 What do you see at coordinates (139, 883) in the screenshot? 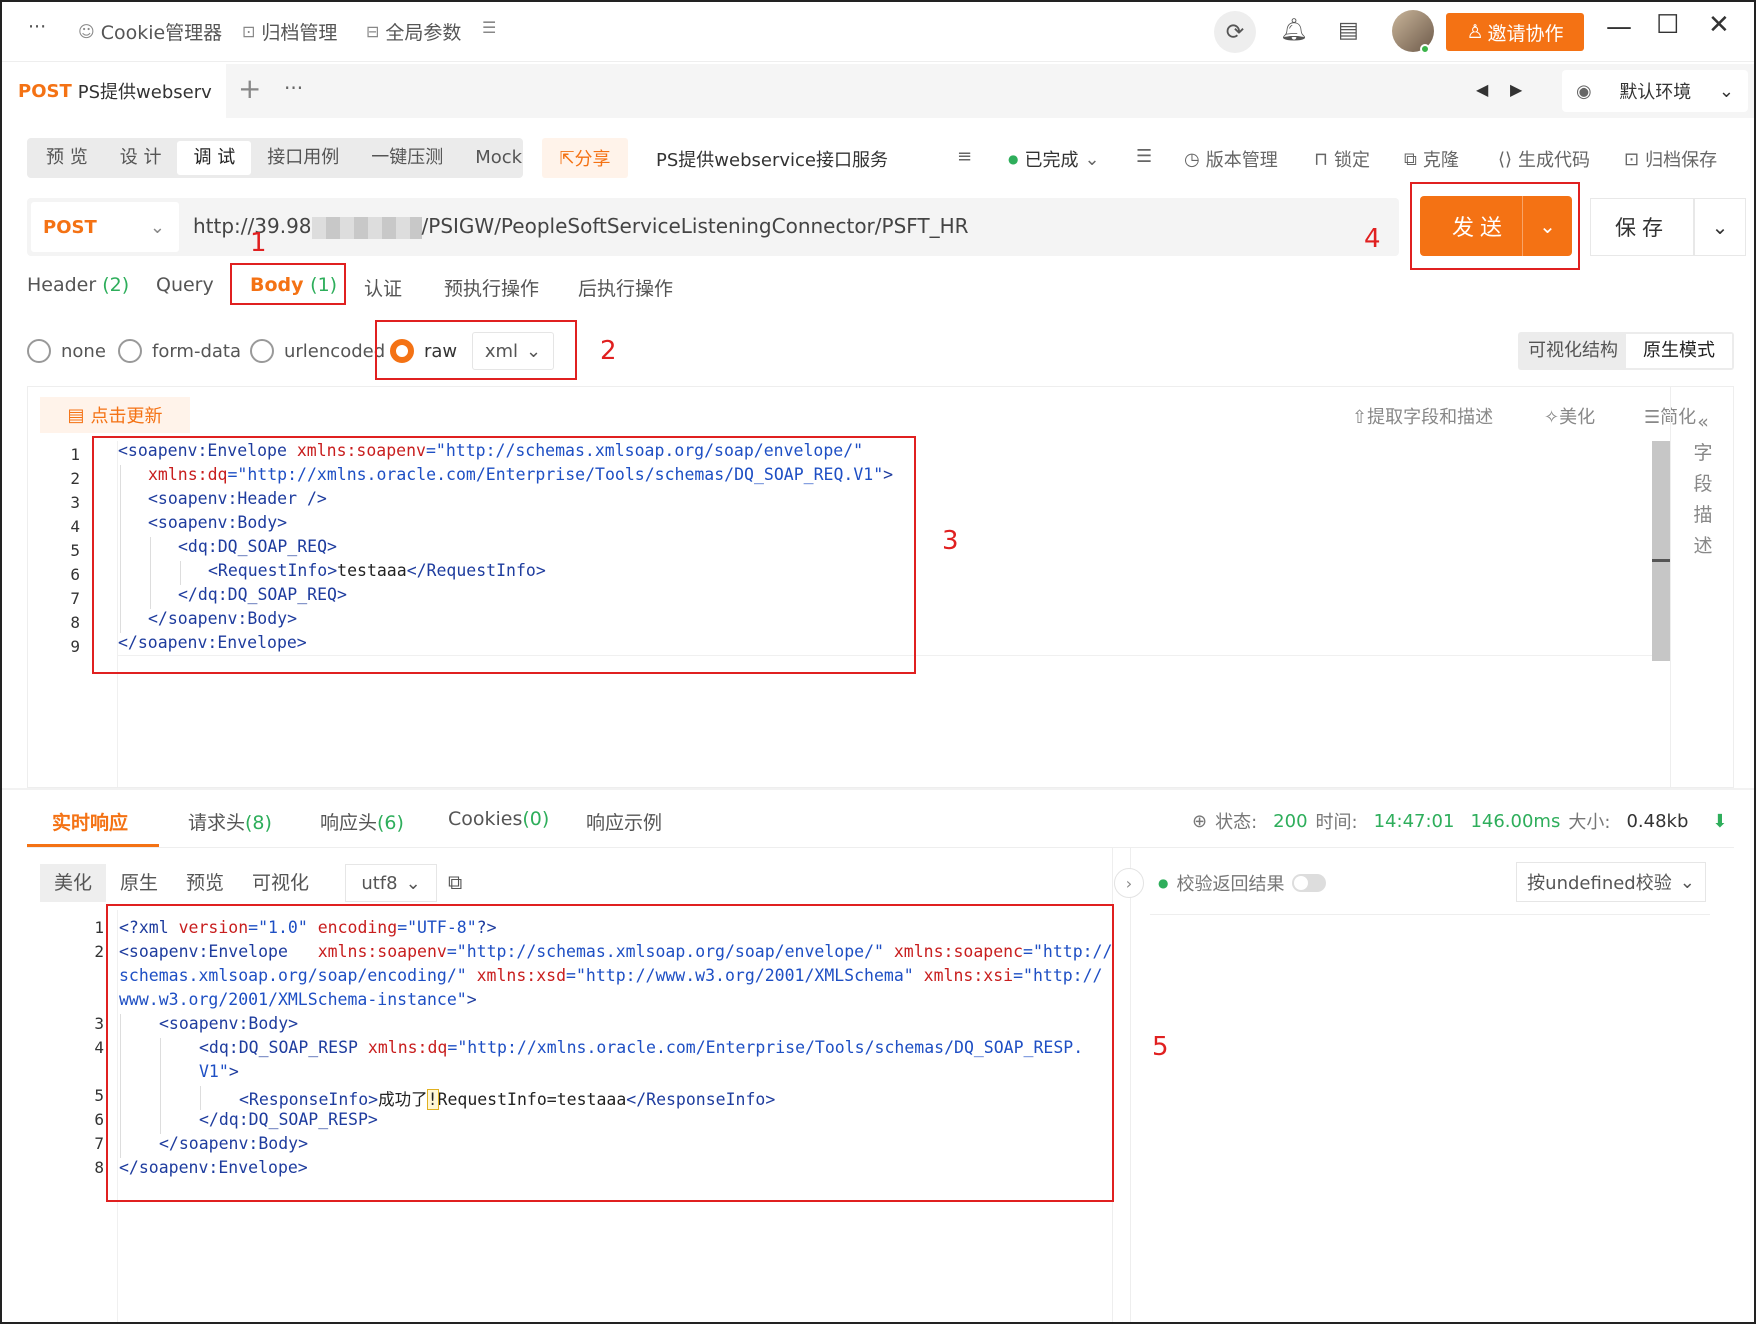
I see `view-raw: 原生` at bounding box center [139, 883].